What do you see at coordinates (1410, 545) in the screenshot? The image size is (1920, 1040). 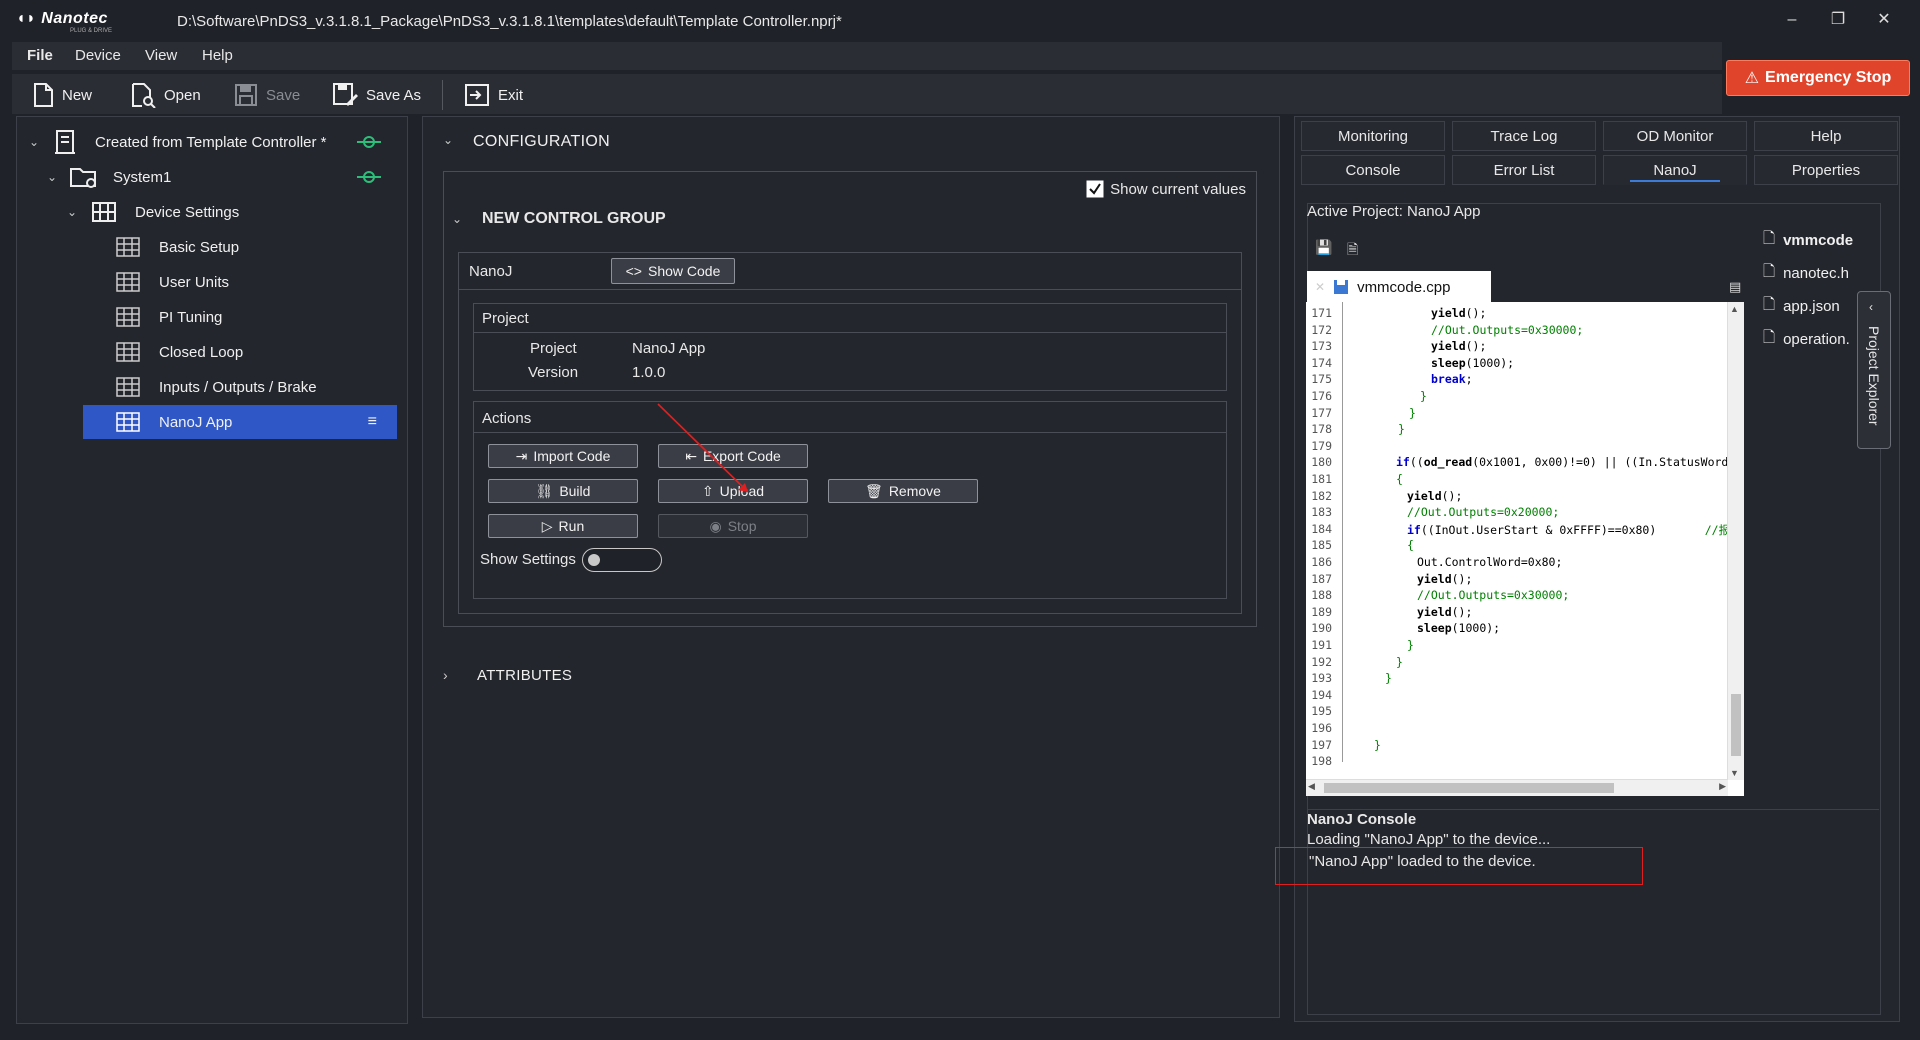 I see `code-line: {` at bounding box center [1410, 545].